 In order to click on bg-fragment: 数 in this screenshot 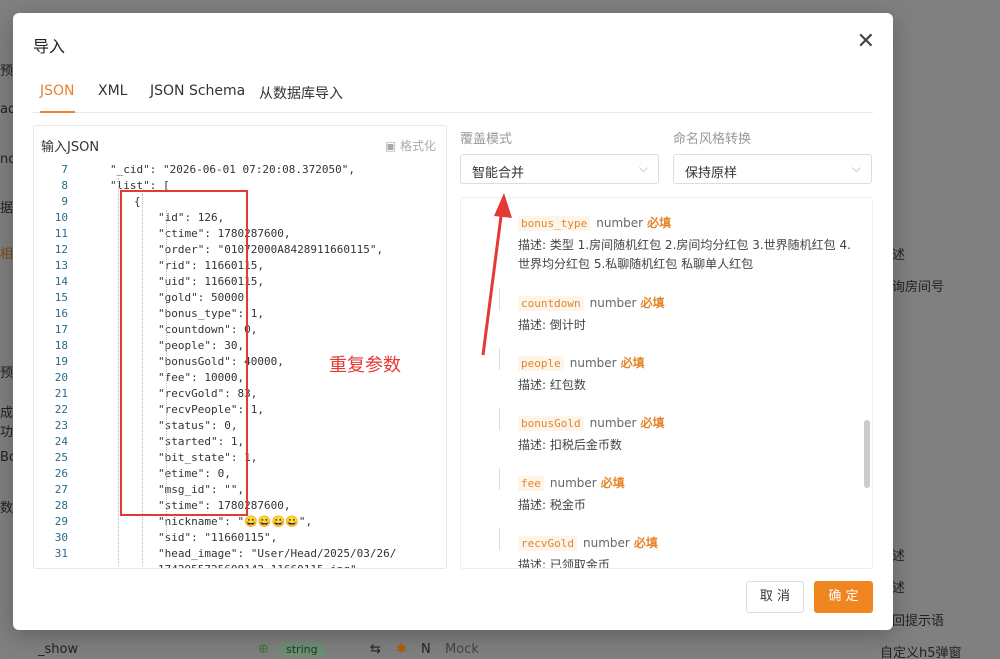, I will do `click(7, 508)`.